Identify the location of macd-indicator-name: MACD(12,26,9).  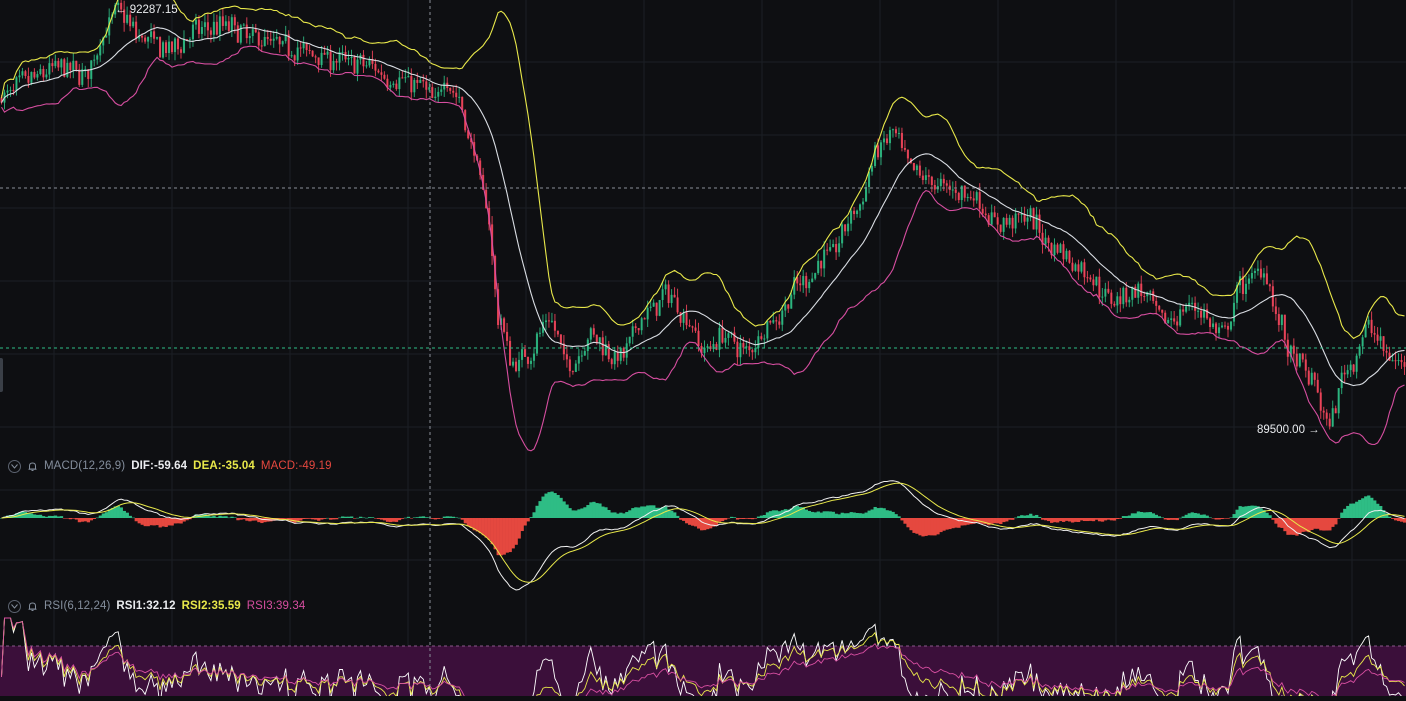
(84, 466).